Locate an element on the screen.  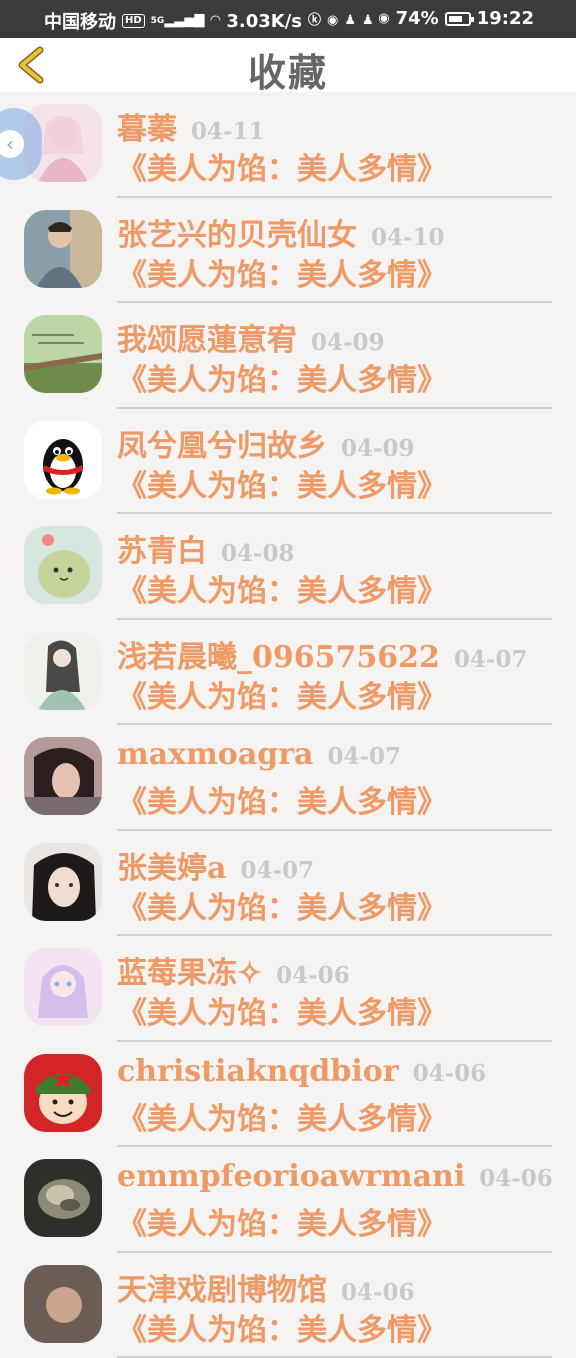
user-name: 张美婷a is located at coordinates (171, 868).